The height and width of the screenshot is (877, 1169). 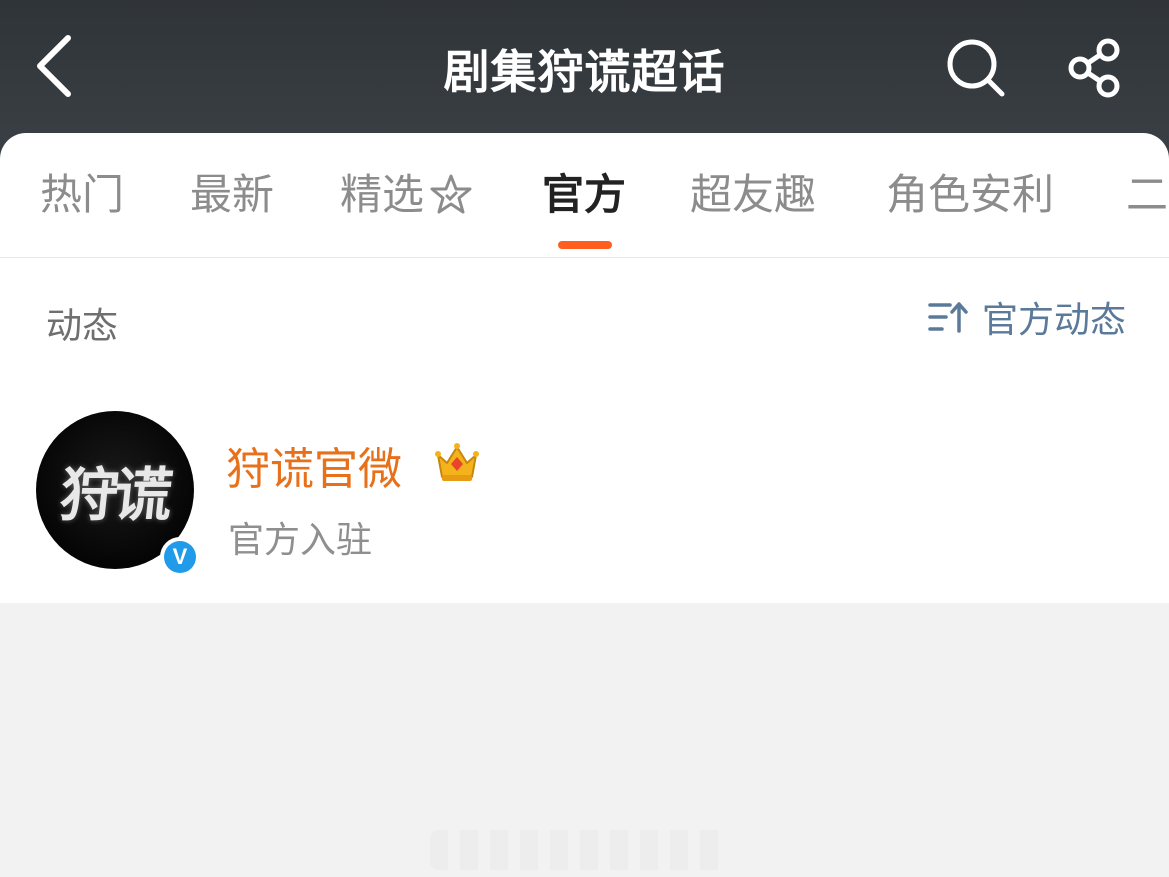 What do you see at coordinates (580, 850) in the screenshot?
I see `watermark` at bounding box center [580, 850].